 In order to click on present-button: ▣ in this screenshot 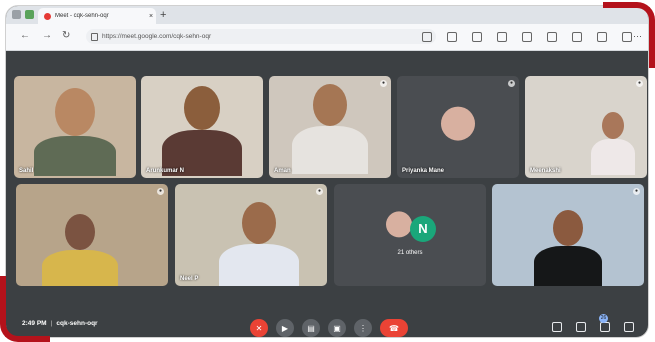, I will do `click(337, 328)`.